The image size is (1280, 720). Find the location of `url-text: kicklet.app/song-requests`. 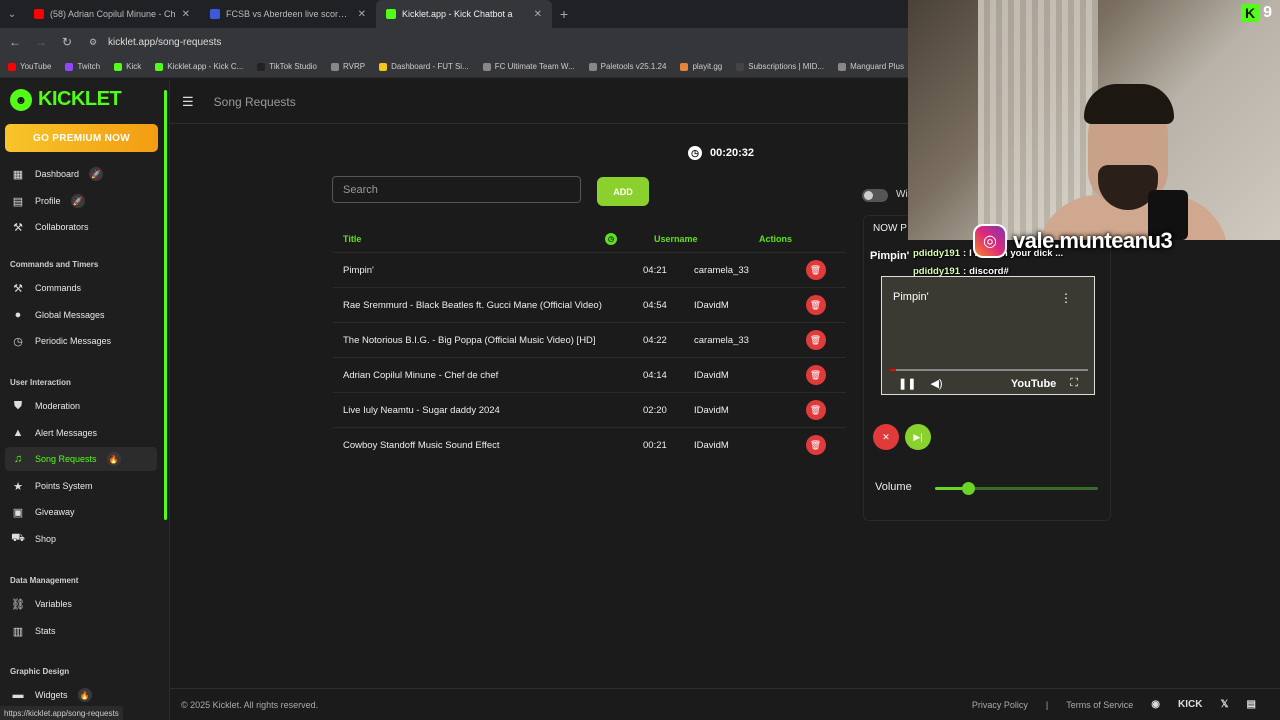

url-text: kicklet.app/song-requests is located at coordinates (164, 42).